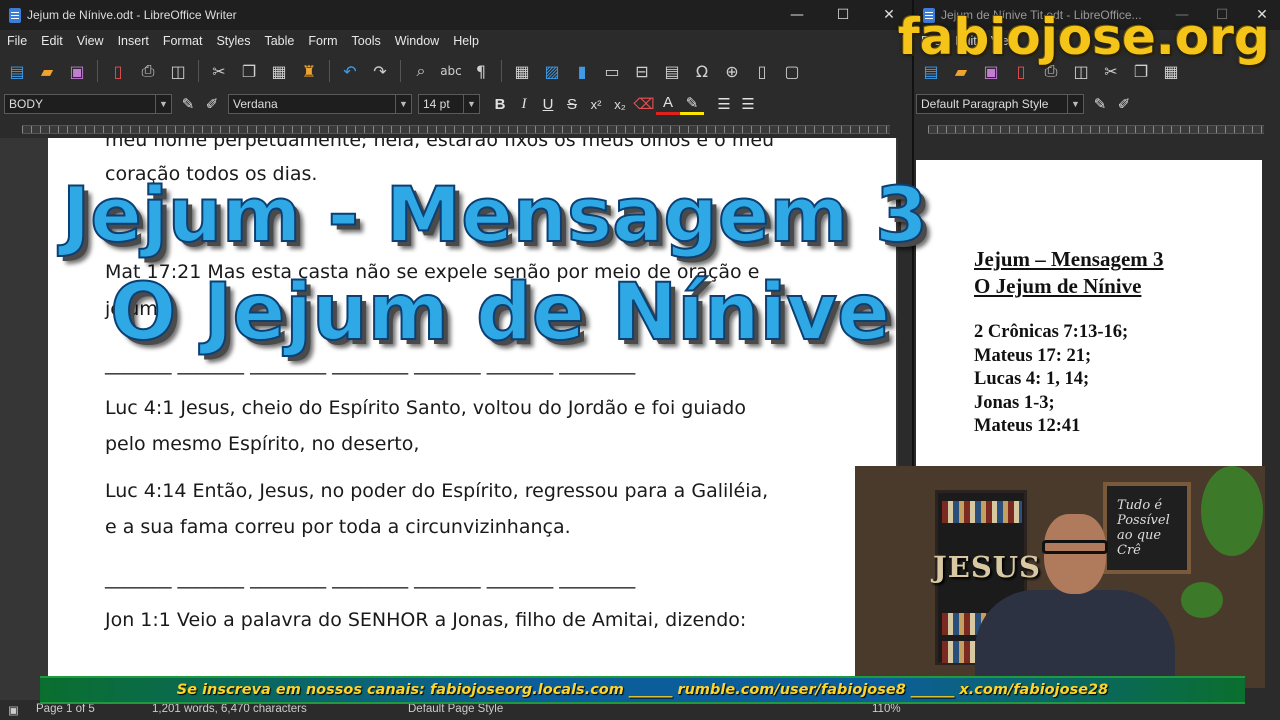 This screenshot has height=720, width=1280. Describe the element at coordinates (1075, 547) in the screenshot. I see `glasses` at that location.